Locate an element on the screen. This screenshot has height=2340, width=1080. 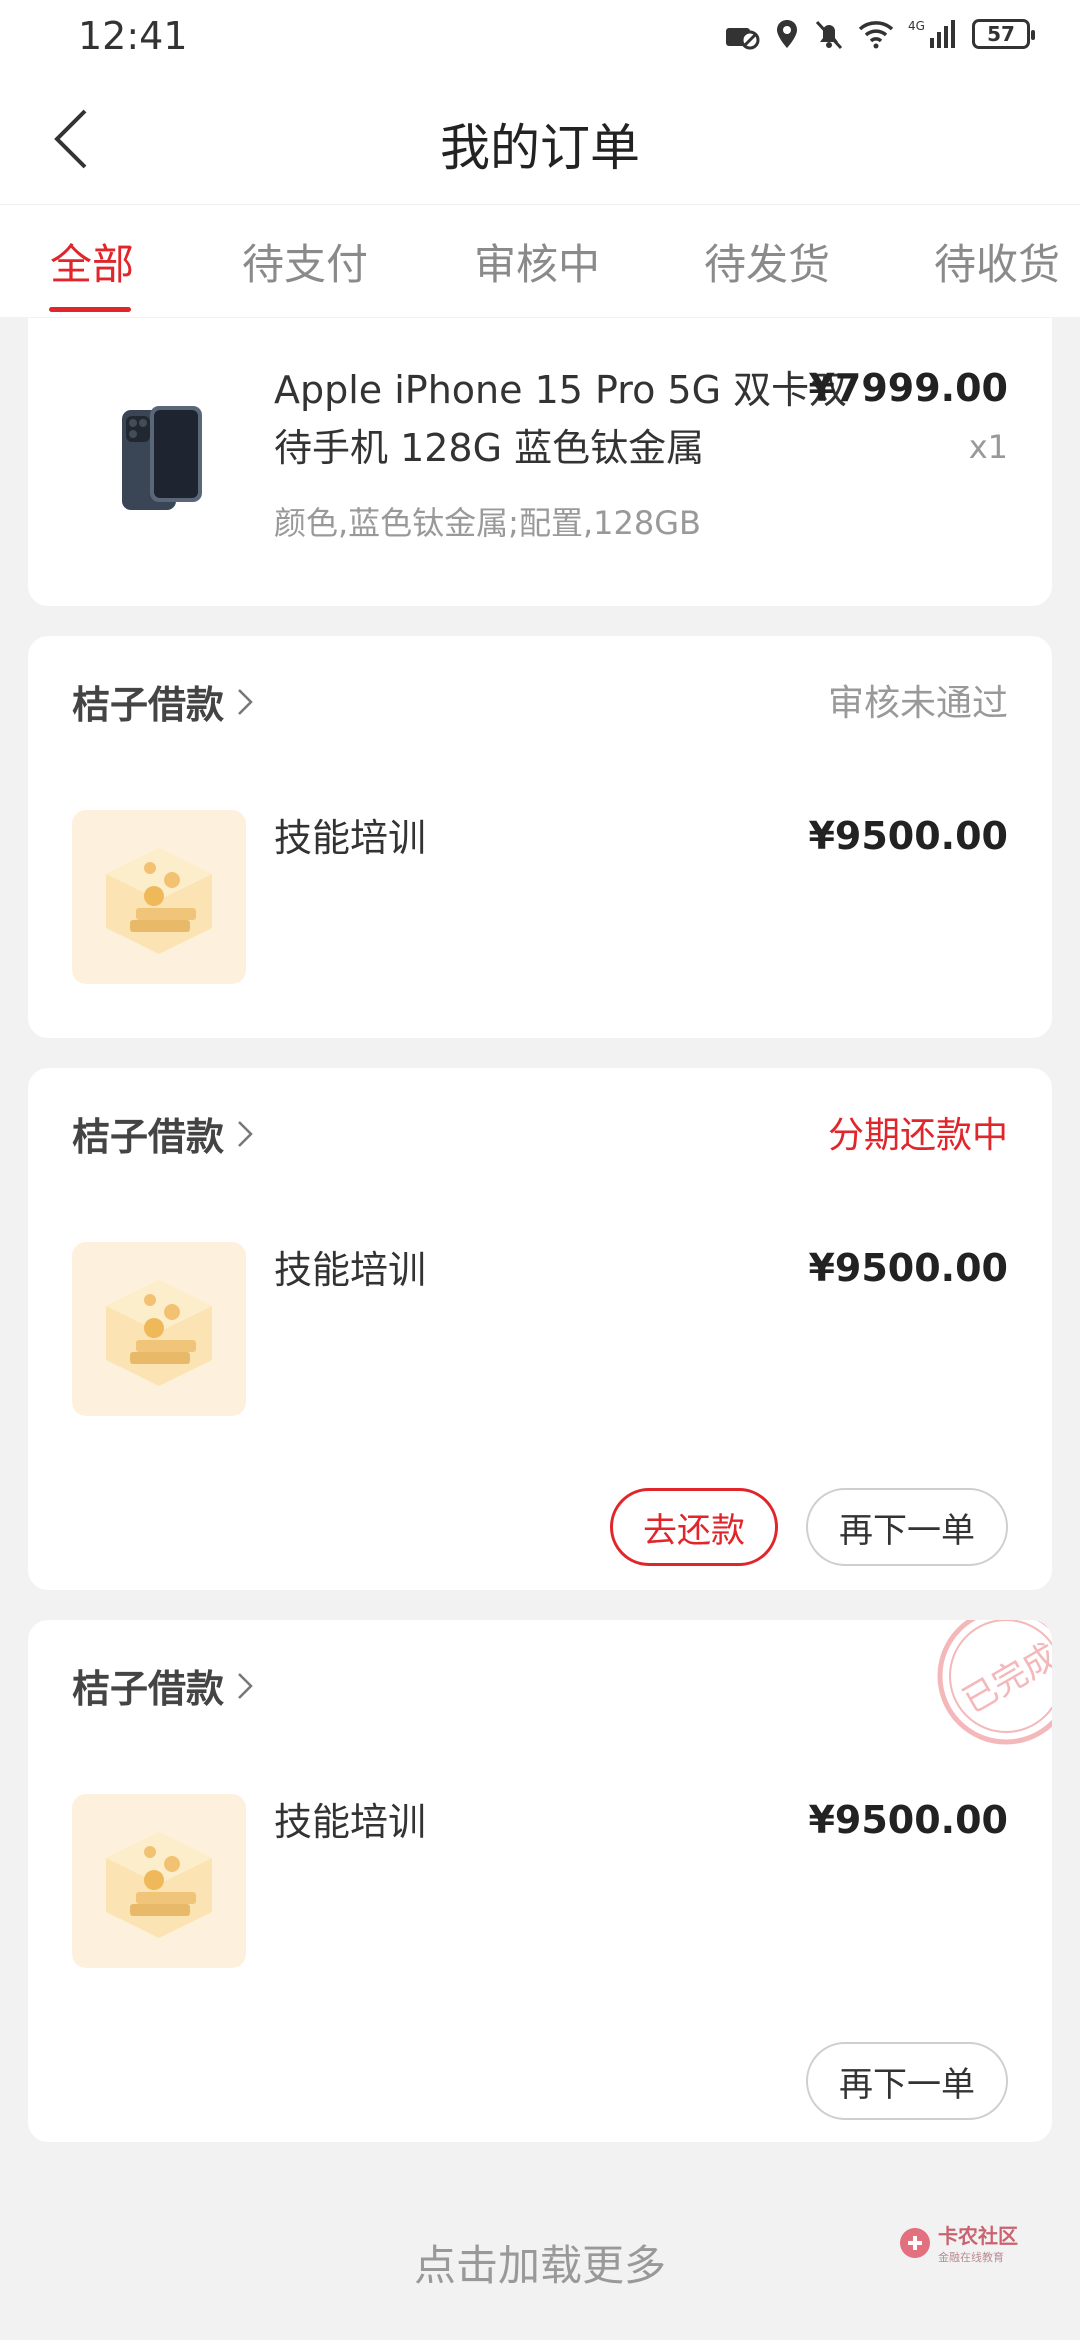
order-tabs: 全部 待支付 审核中 待发货 待收货 is located at coordinates (540, 261).